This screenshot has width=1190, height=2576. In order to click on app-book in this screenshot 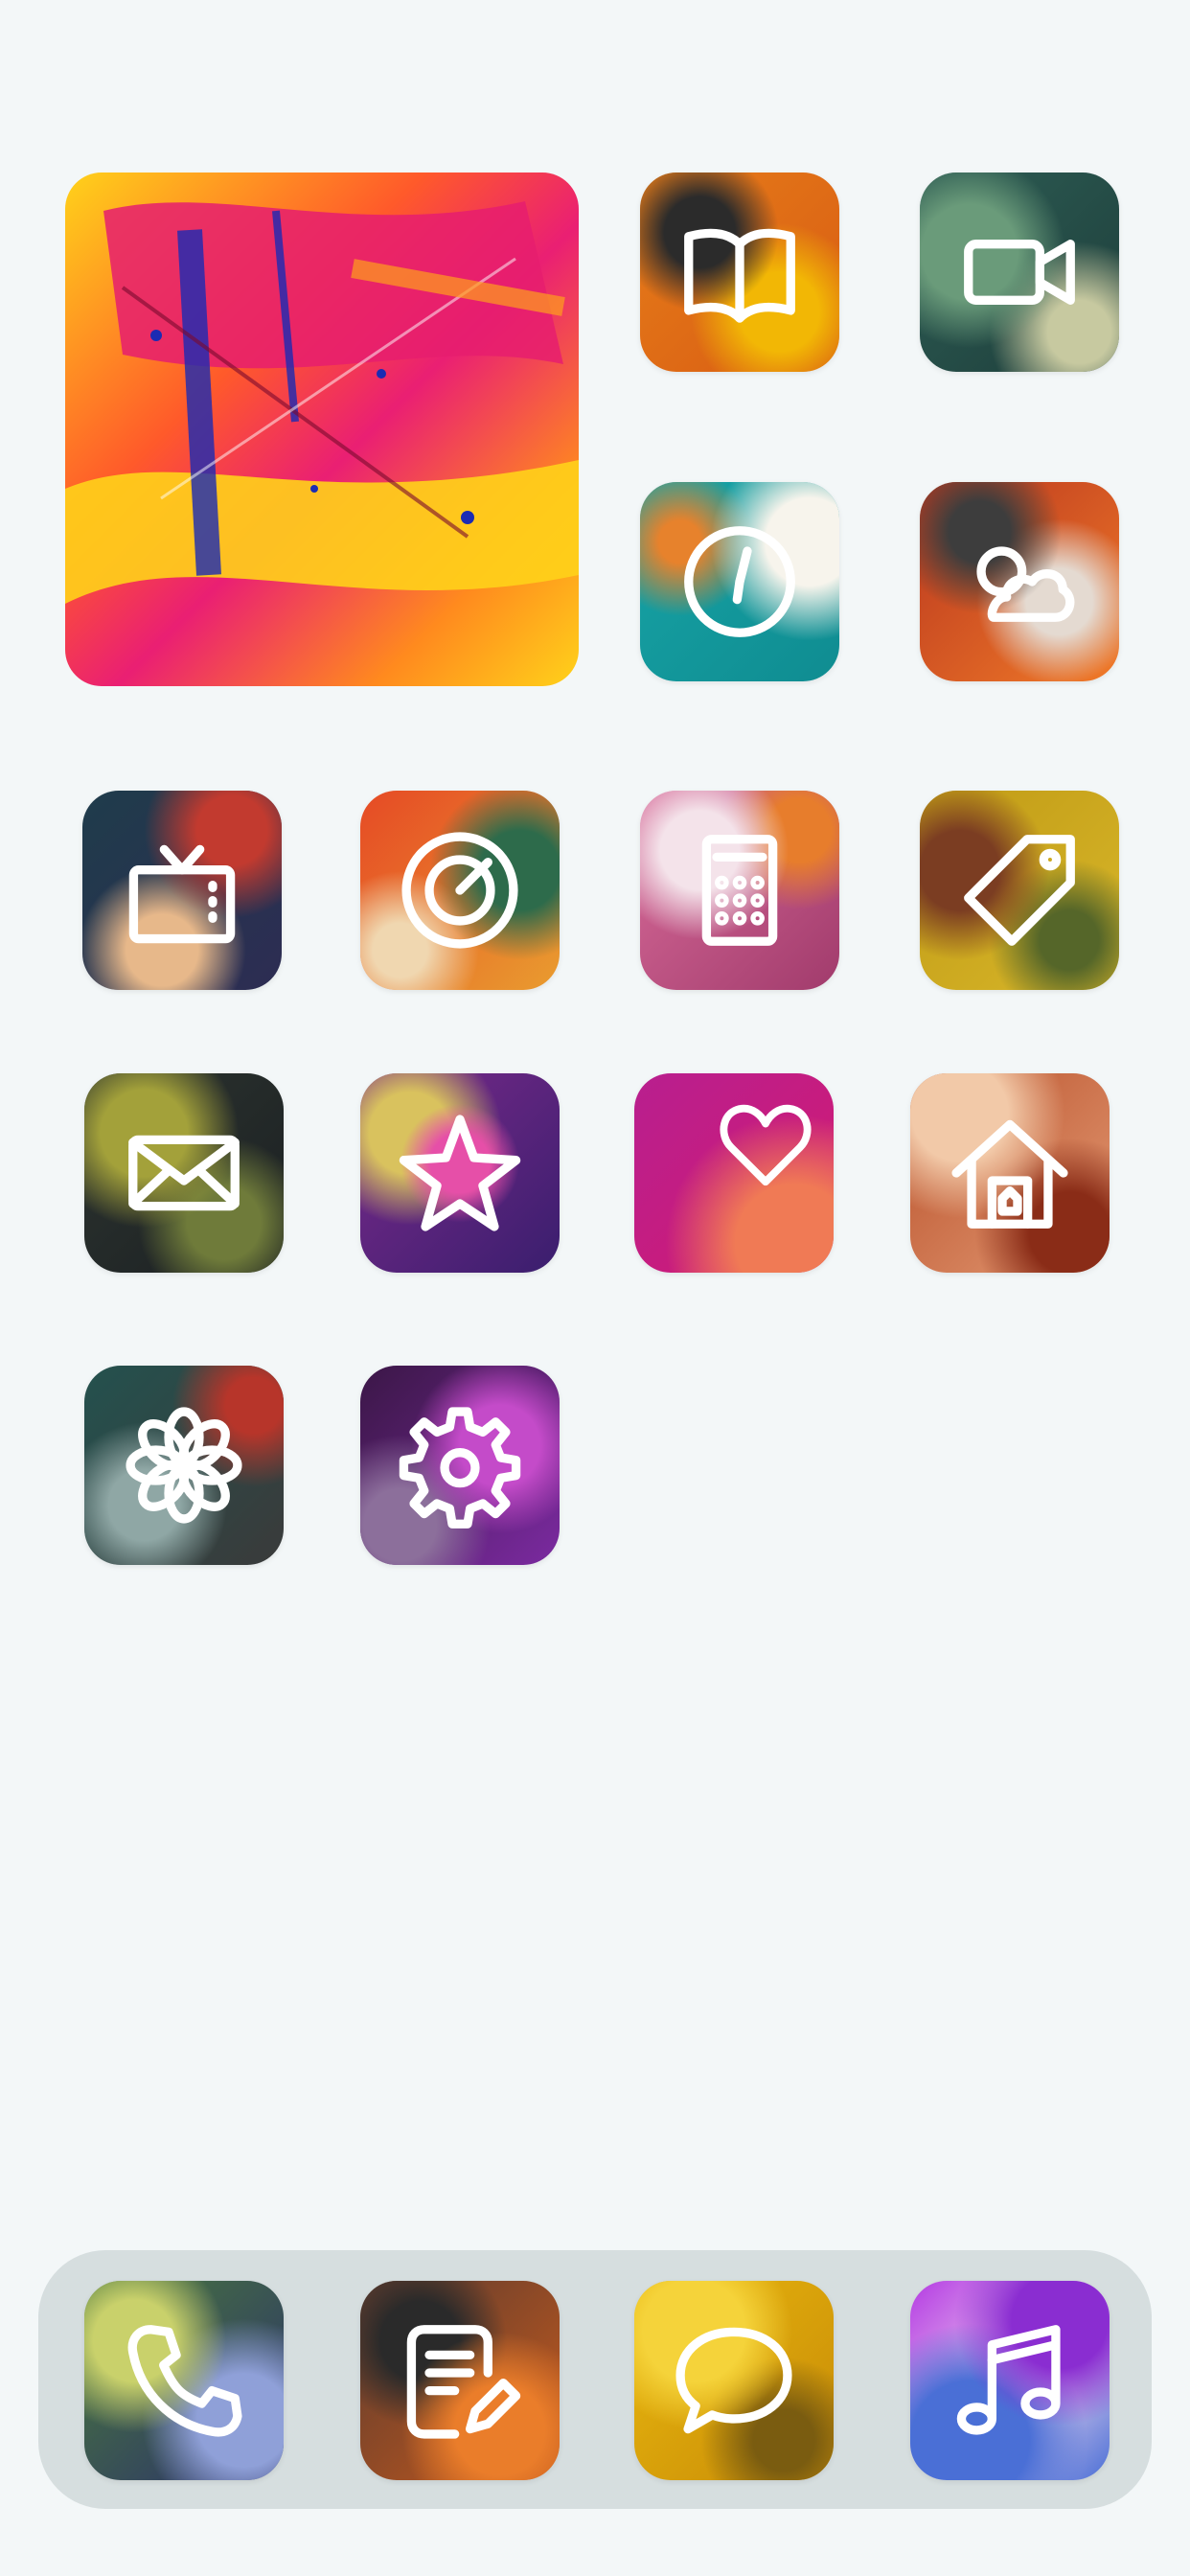, I will do `click(740, 272)`.